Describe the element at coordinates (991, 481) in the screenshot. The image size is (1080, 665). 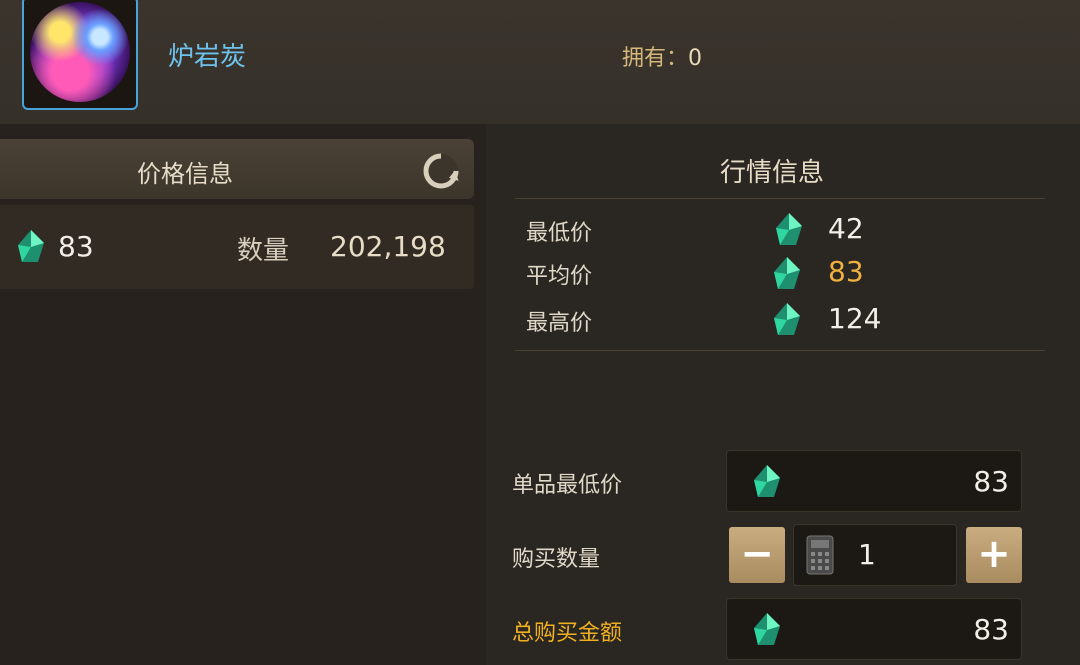
I see `unit-price-value: 83` at that location.